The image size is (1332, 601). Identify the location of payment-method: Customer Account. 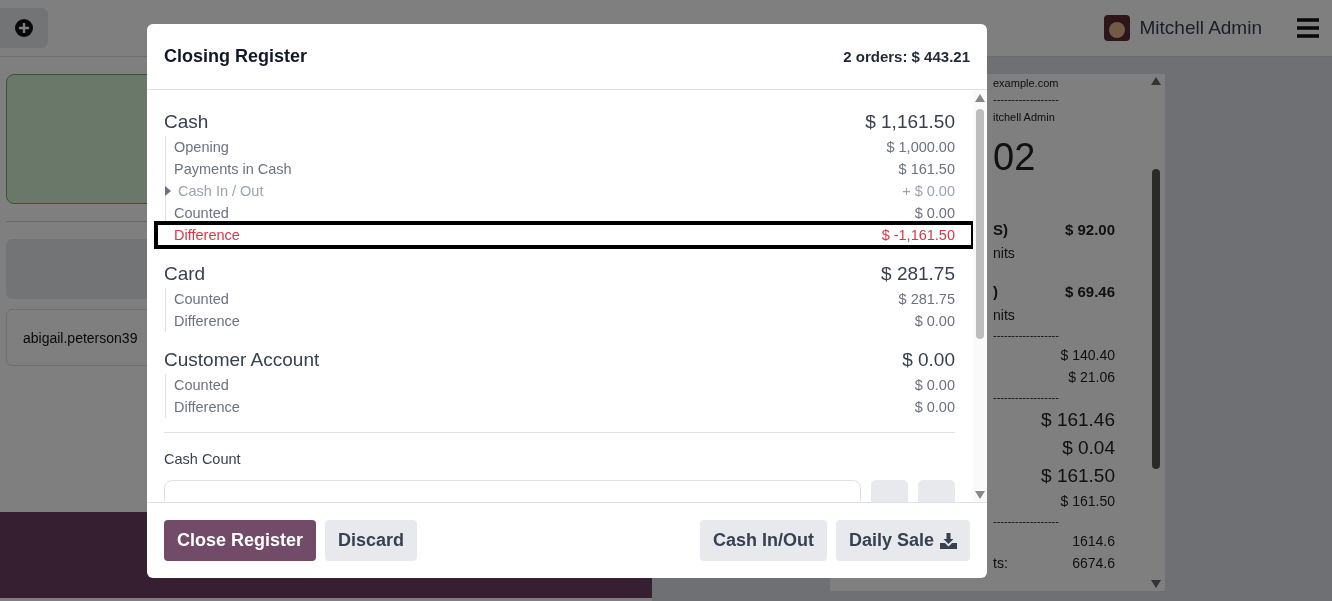
(242, 360).